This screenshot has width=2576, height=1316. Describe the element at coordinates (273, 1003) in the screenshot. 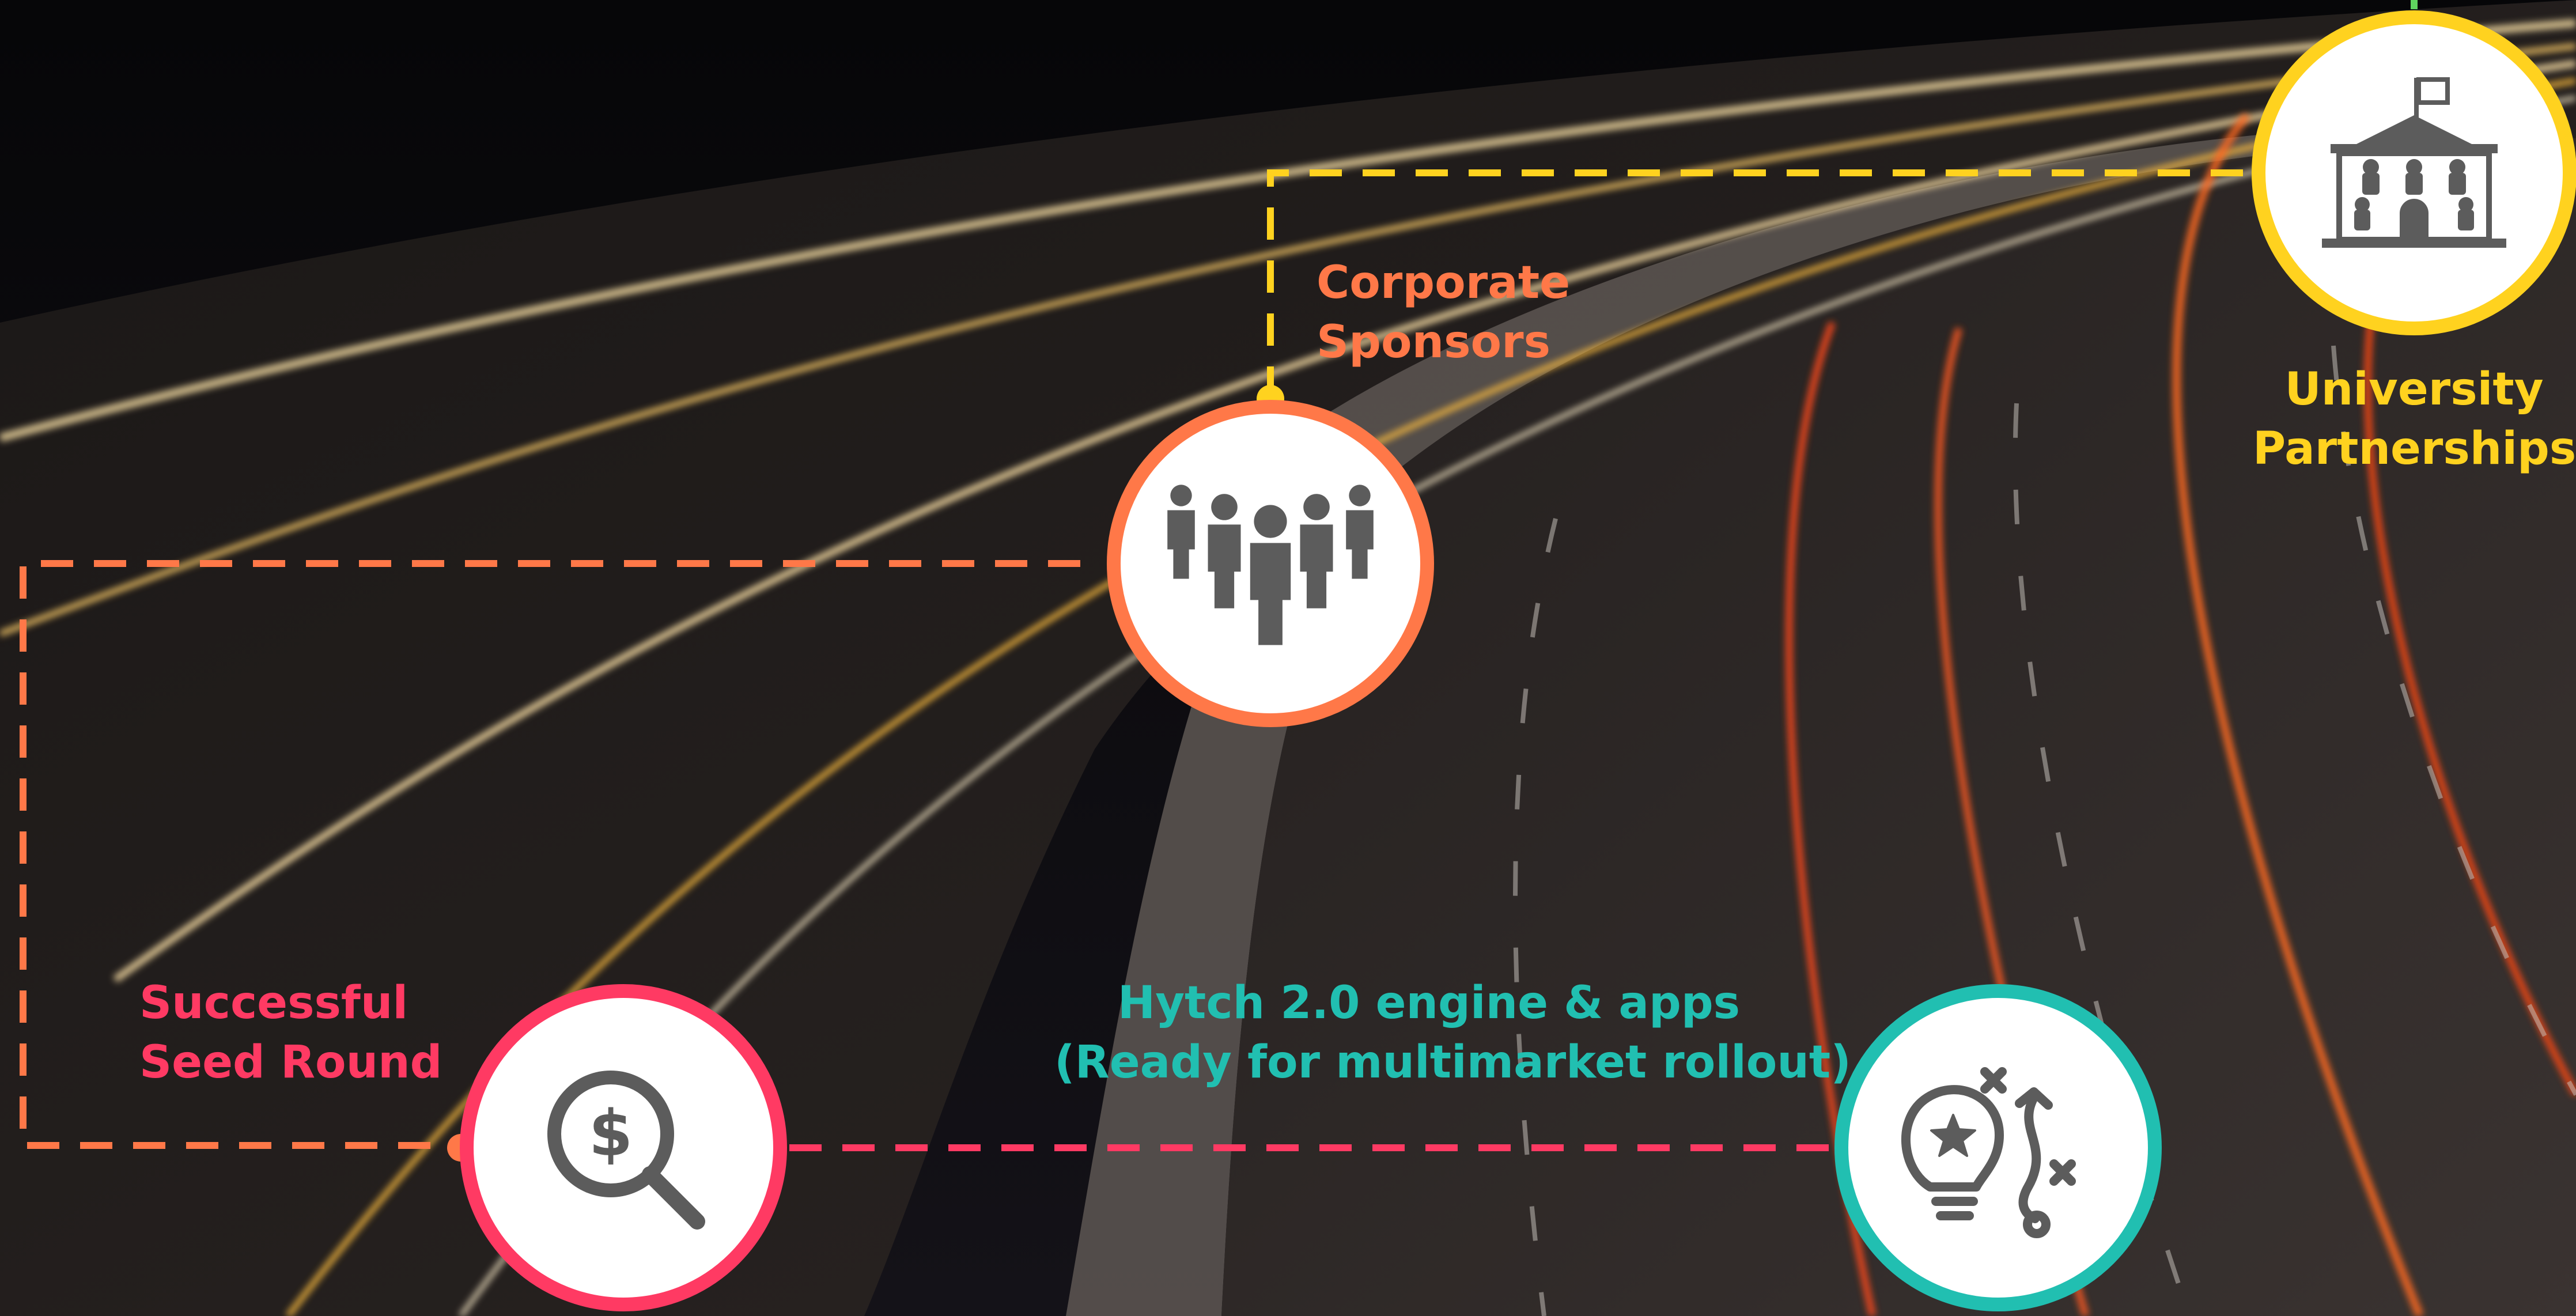

I see `seed-label-line1: Successful` at that location.